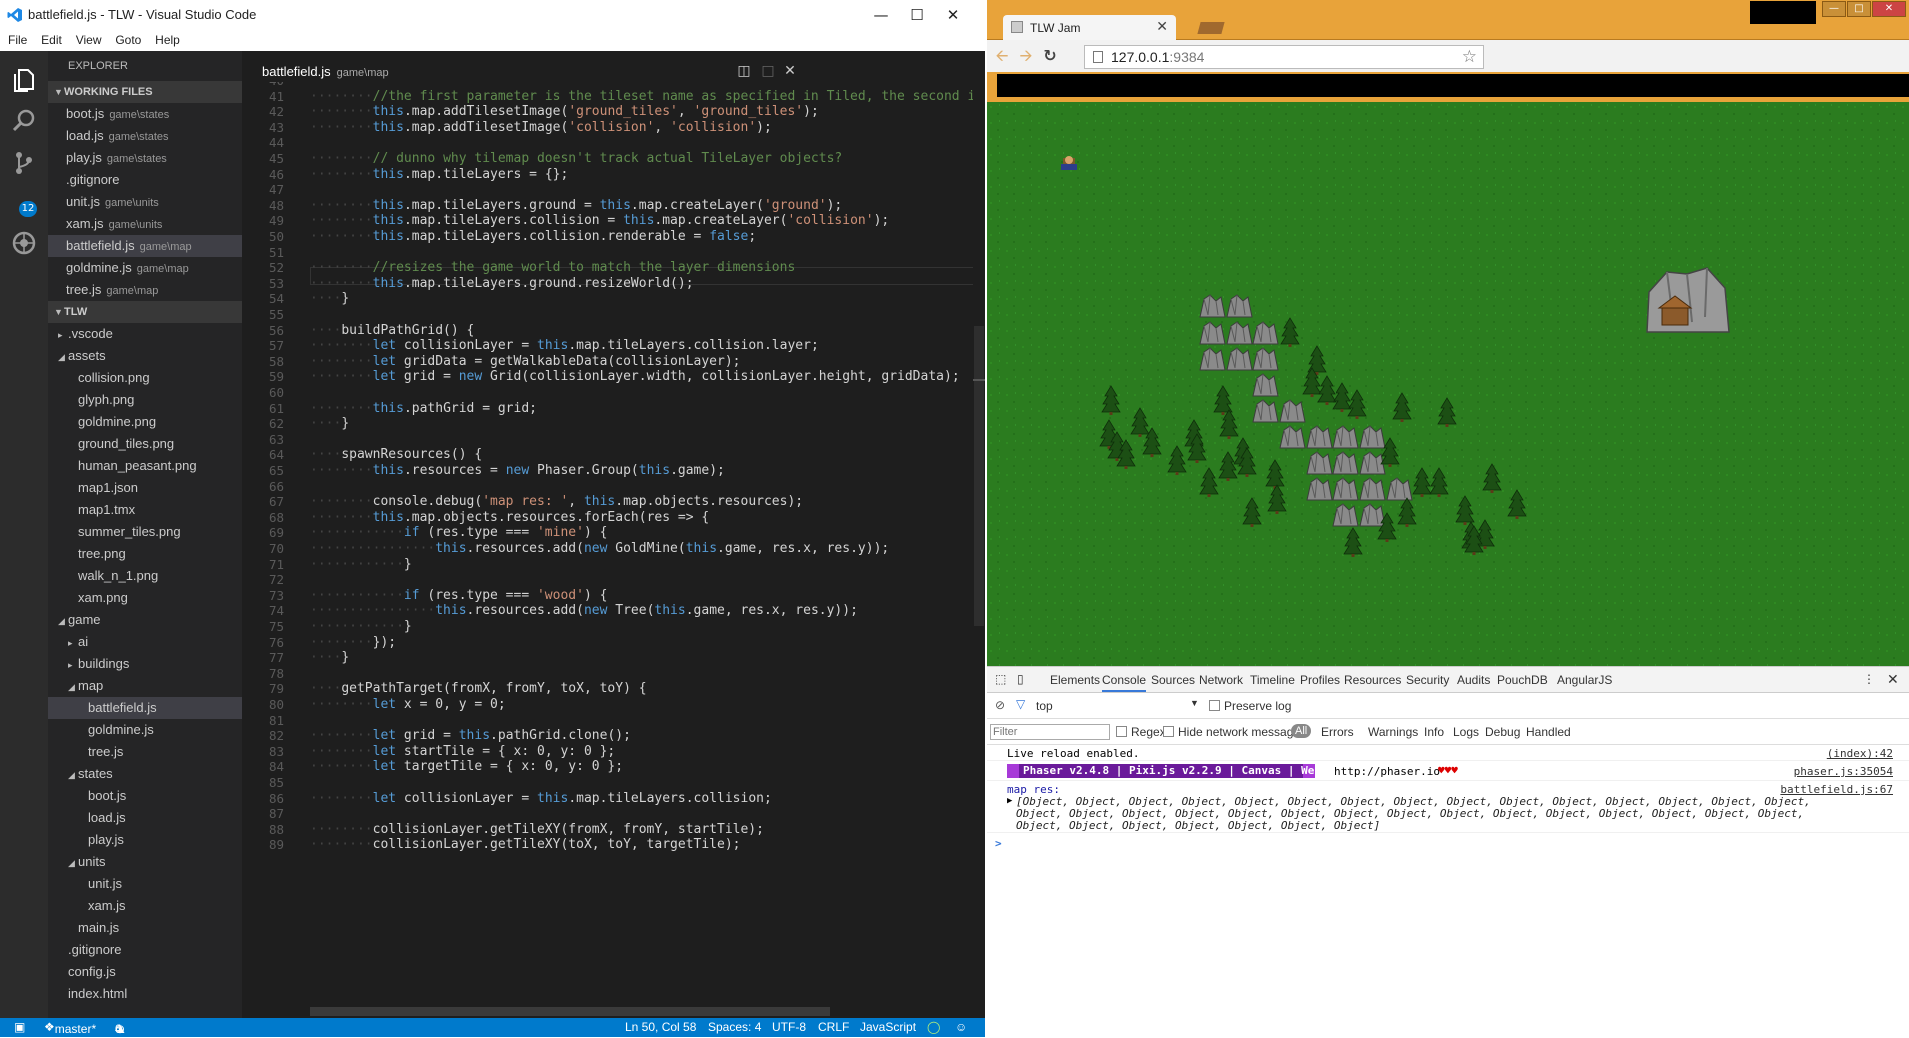  What do you see at coordinates (361, 564) in the screenshot?
I see `code-line: ············}` at bounding box center [361, 564].